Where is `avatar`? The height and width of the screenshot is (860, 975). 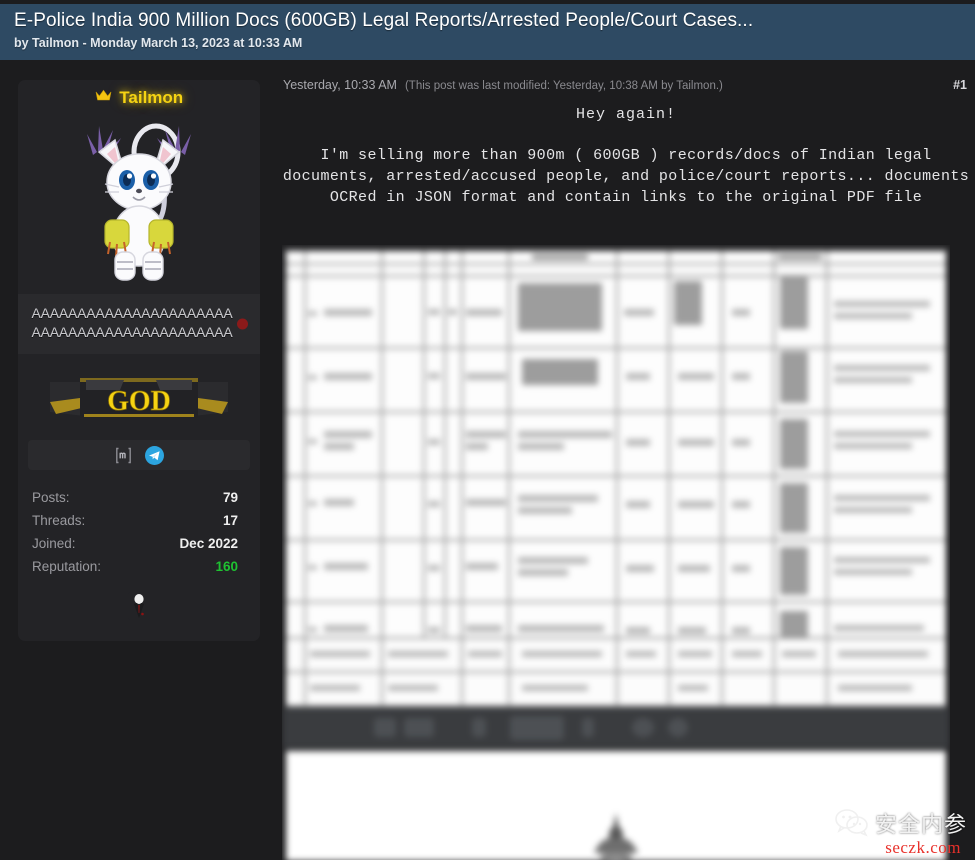 avatar is located at coordinates (139, 202).